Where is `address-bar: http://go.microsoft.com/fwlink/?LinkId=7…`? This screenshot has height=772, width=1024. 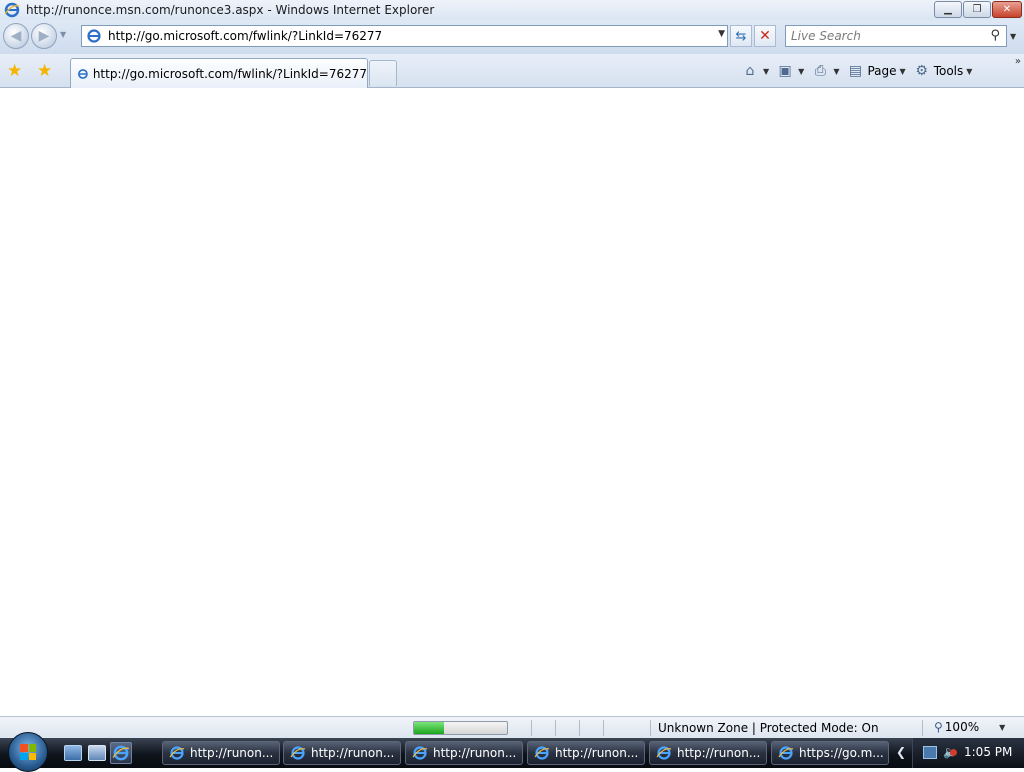 address-bar: http://go.microsoft.com/fwlink/?LinkId=7… is located at coordinates (404, 36).